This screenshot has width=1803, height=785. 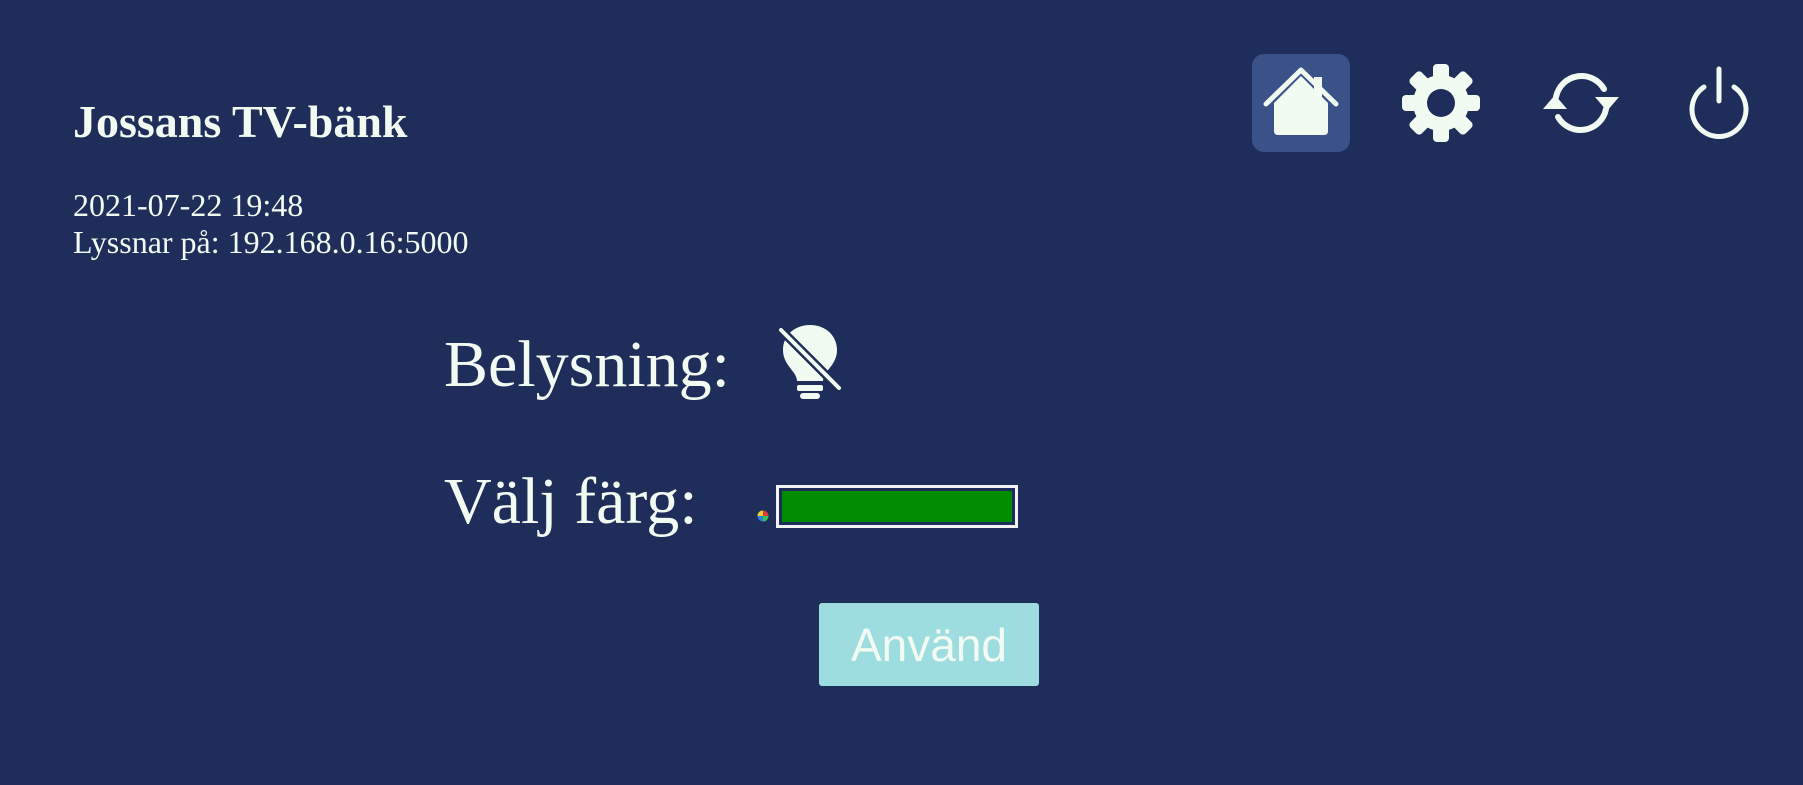 I want to click on nav-home-button, so click(x=1301, y=103).